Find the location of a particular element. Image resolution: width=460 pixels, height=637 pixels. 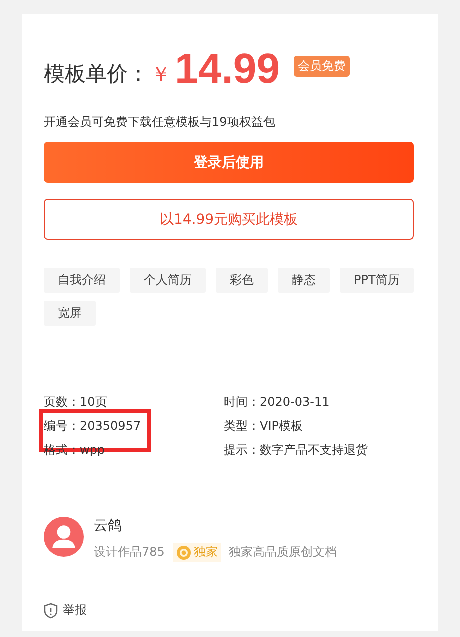

tag: 彩色 is located at coordinates (242, 280).